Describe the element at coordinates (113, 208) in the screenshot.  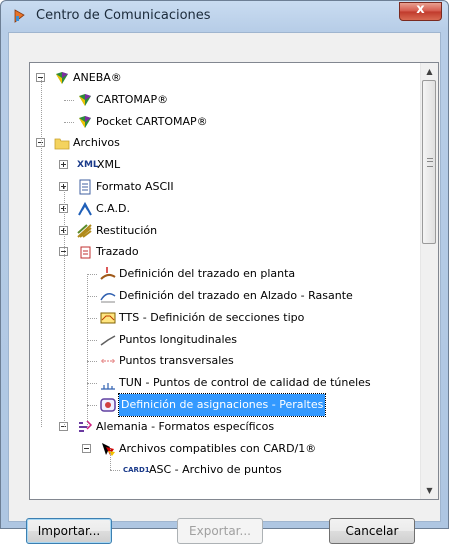
I see `tree-item-label: C.A.D.` at that location.